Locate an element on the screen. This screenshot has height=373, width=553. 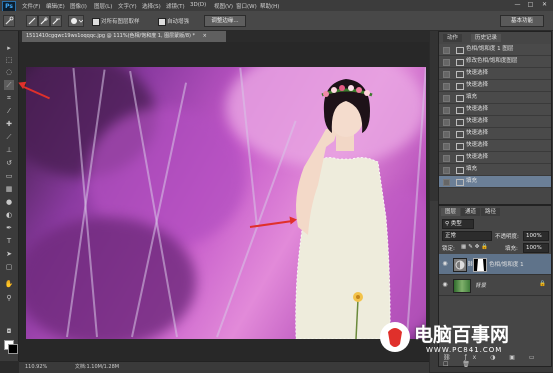
blend-mode-select: 正常 is located at coordinates (467, 236).